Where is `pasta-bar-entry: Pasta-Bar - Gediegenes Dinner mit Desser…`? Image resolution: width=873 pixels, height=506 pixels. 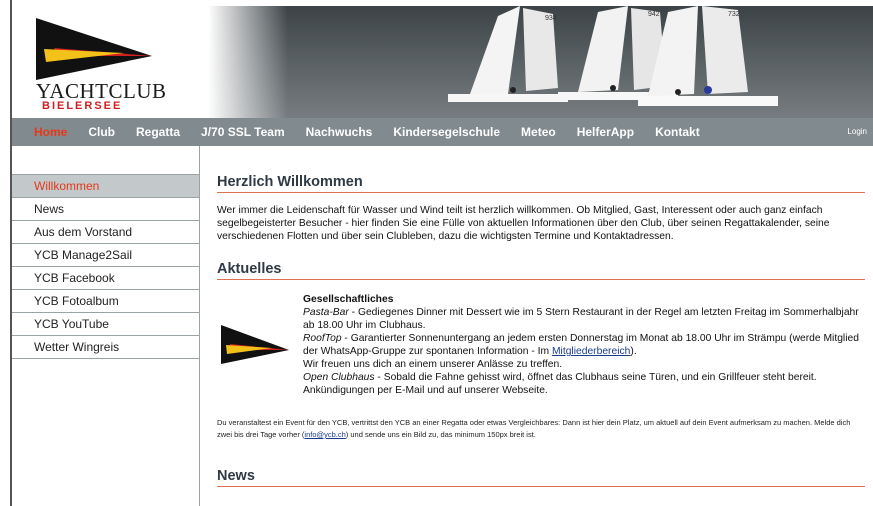
pasta-bar-entry: Pasta-Bar - Gediegenes Dinner mit Desser… is located at coordinates (585, 319).